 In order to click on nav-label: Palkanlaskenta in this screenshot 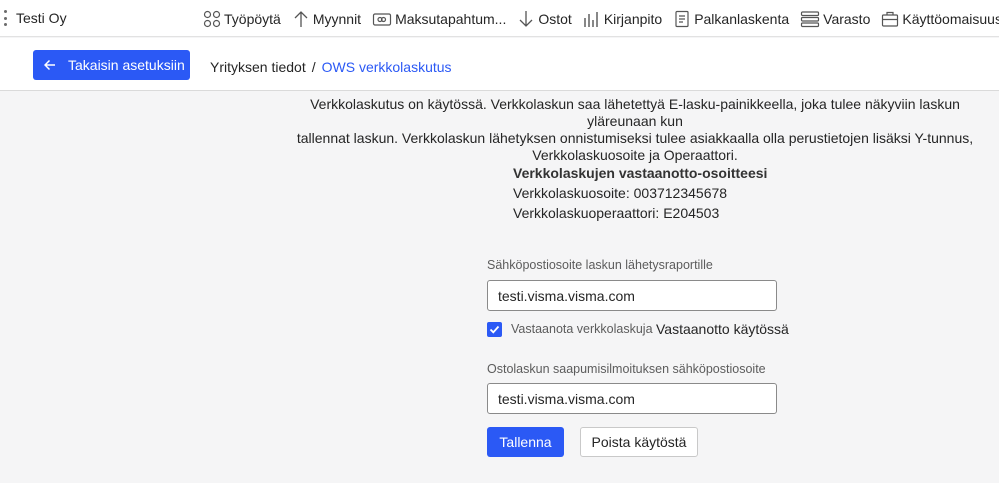, I will do `click(742, 18)`.